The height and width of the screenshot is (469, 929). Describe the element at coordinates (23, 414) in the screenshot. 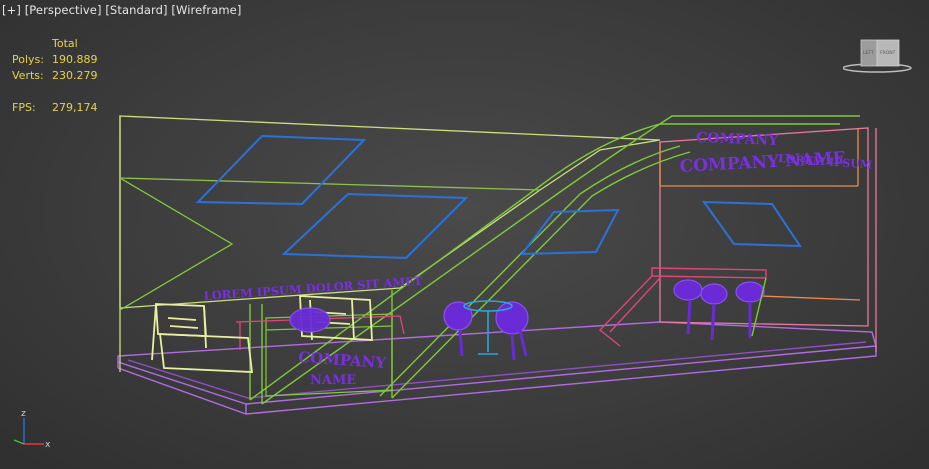

I see `axis-z-label: z` at that location.